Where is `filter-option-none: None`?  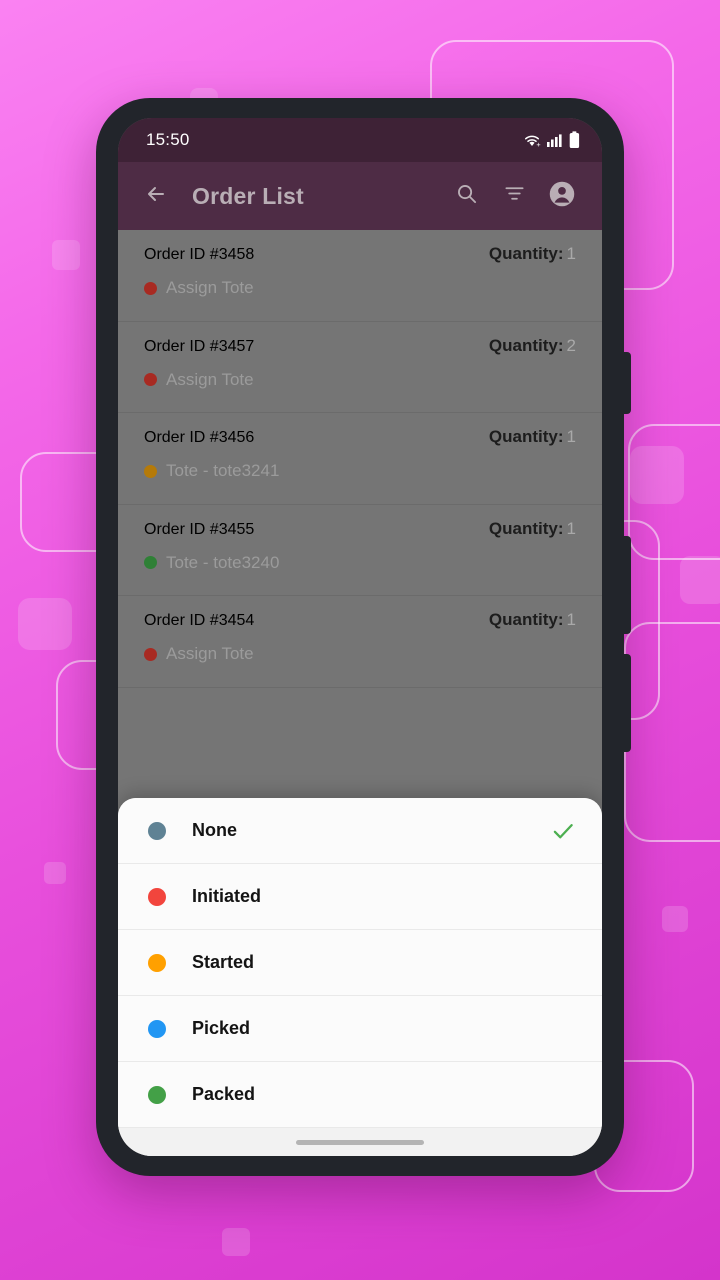
filter-option-none: None is located at coordinates (360, 831).